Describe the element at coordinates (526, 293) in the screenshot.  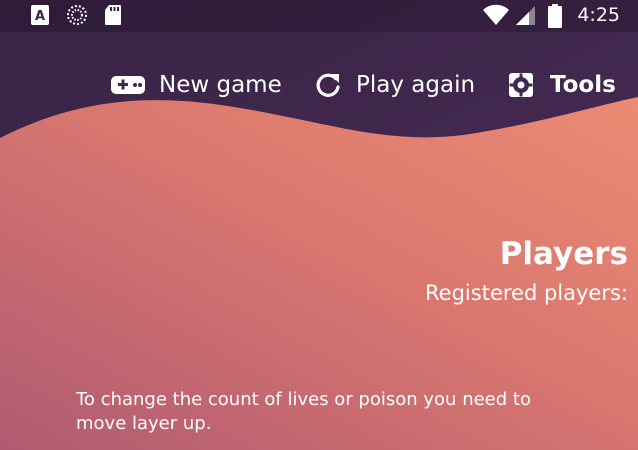
I see `registered-players-label: Registered players:` at that location.